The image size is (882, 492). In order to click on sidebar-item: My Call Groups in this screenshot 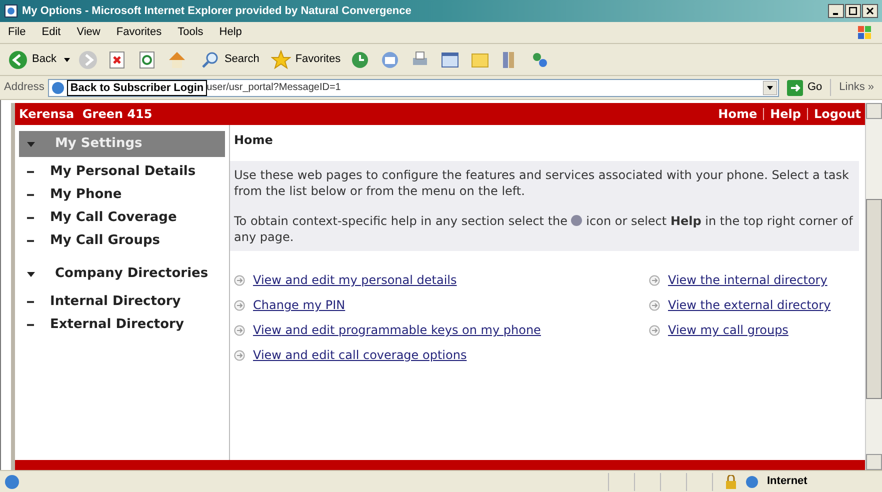, I will do `click(105, 240)`.